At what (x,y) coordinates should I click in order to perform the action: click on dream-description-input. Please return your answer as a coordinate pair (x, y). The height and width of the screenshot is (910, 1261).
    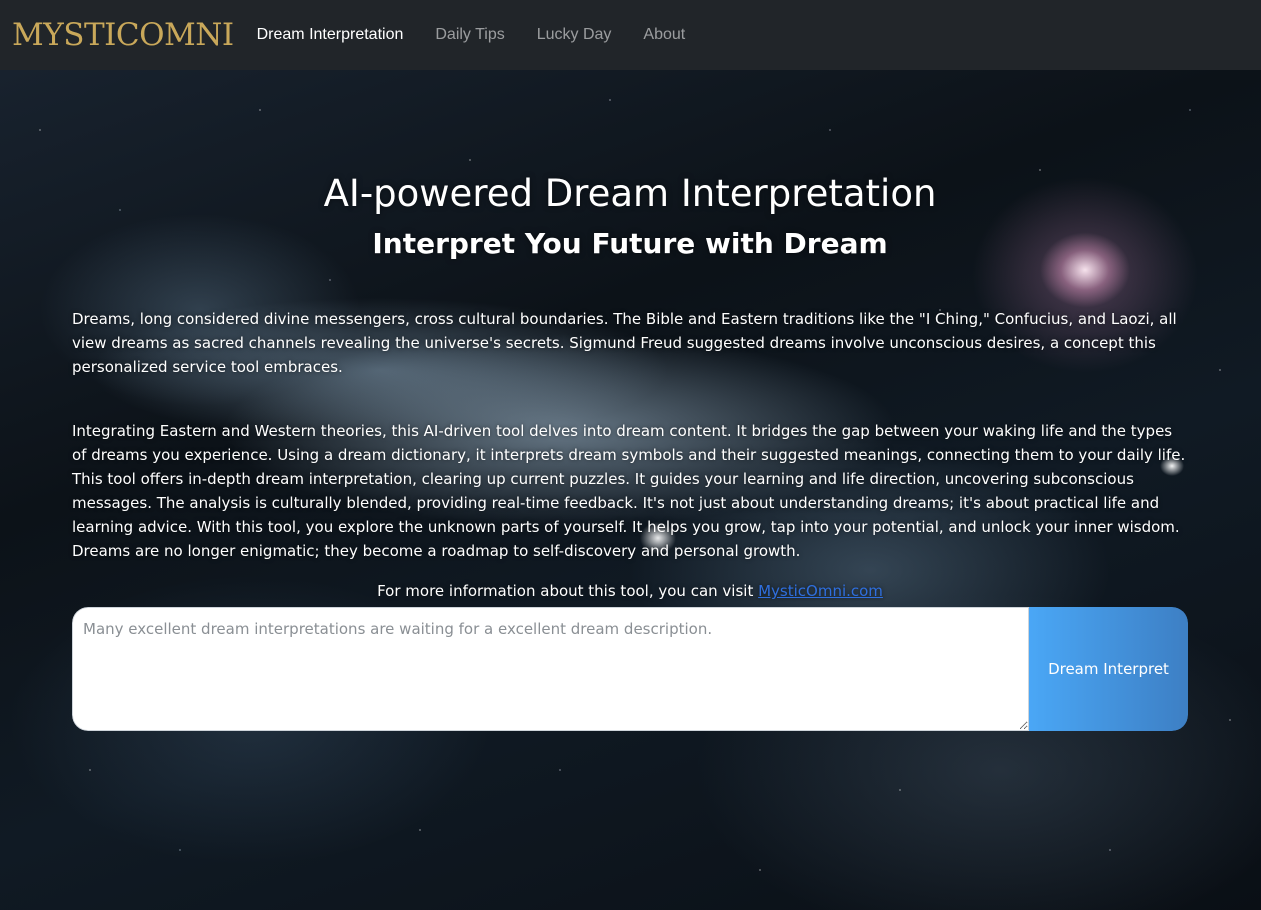
    Looking at the image, I should click on (550, 669).